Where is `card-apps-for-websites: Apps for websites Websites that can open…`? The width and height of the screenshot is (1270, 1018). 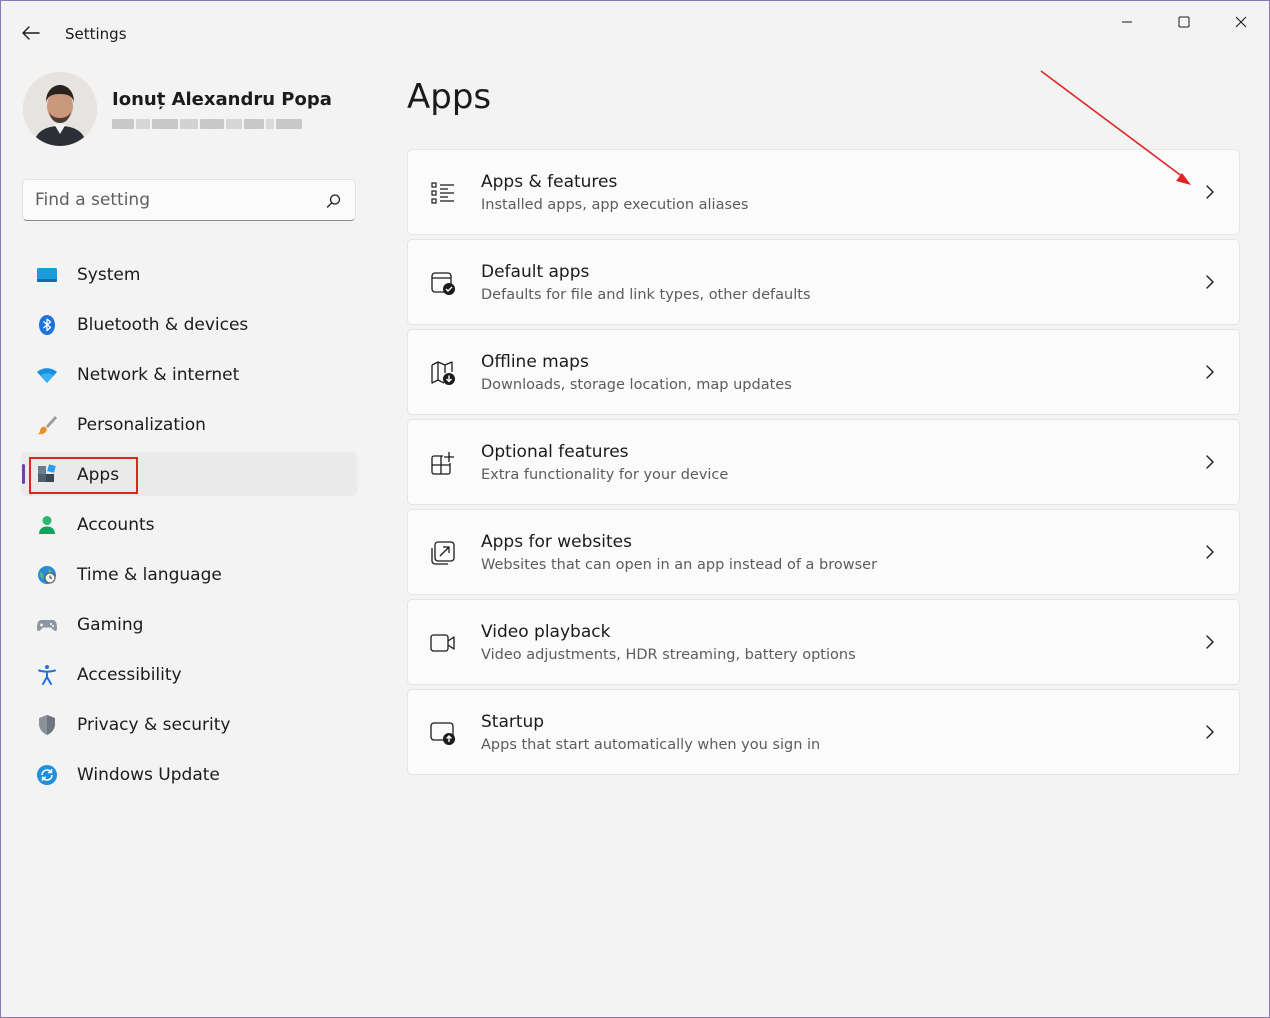 card-apps-for-websites: Apps for websites Websites that can open… is located at coordinates (823, 552).